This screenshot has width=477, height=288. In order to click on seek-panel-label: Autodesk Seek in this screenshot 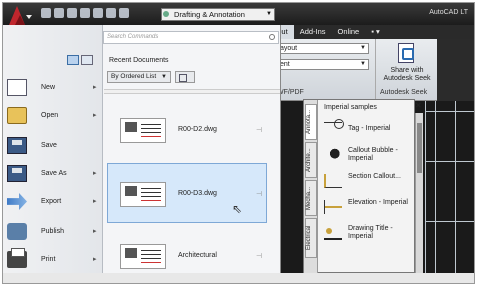, I will do `click(404, 92)`.